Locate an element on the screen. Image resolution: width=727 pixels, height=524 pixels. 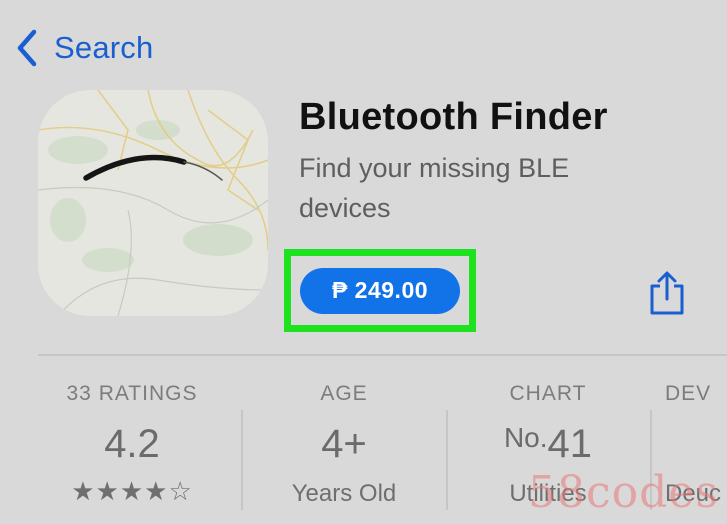
stat-chart: CHART No.41 Utilities is located at coordinates (548, 445).